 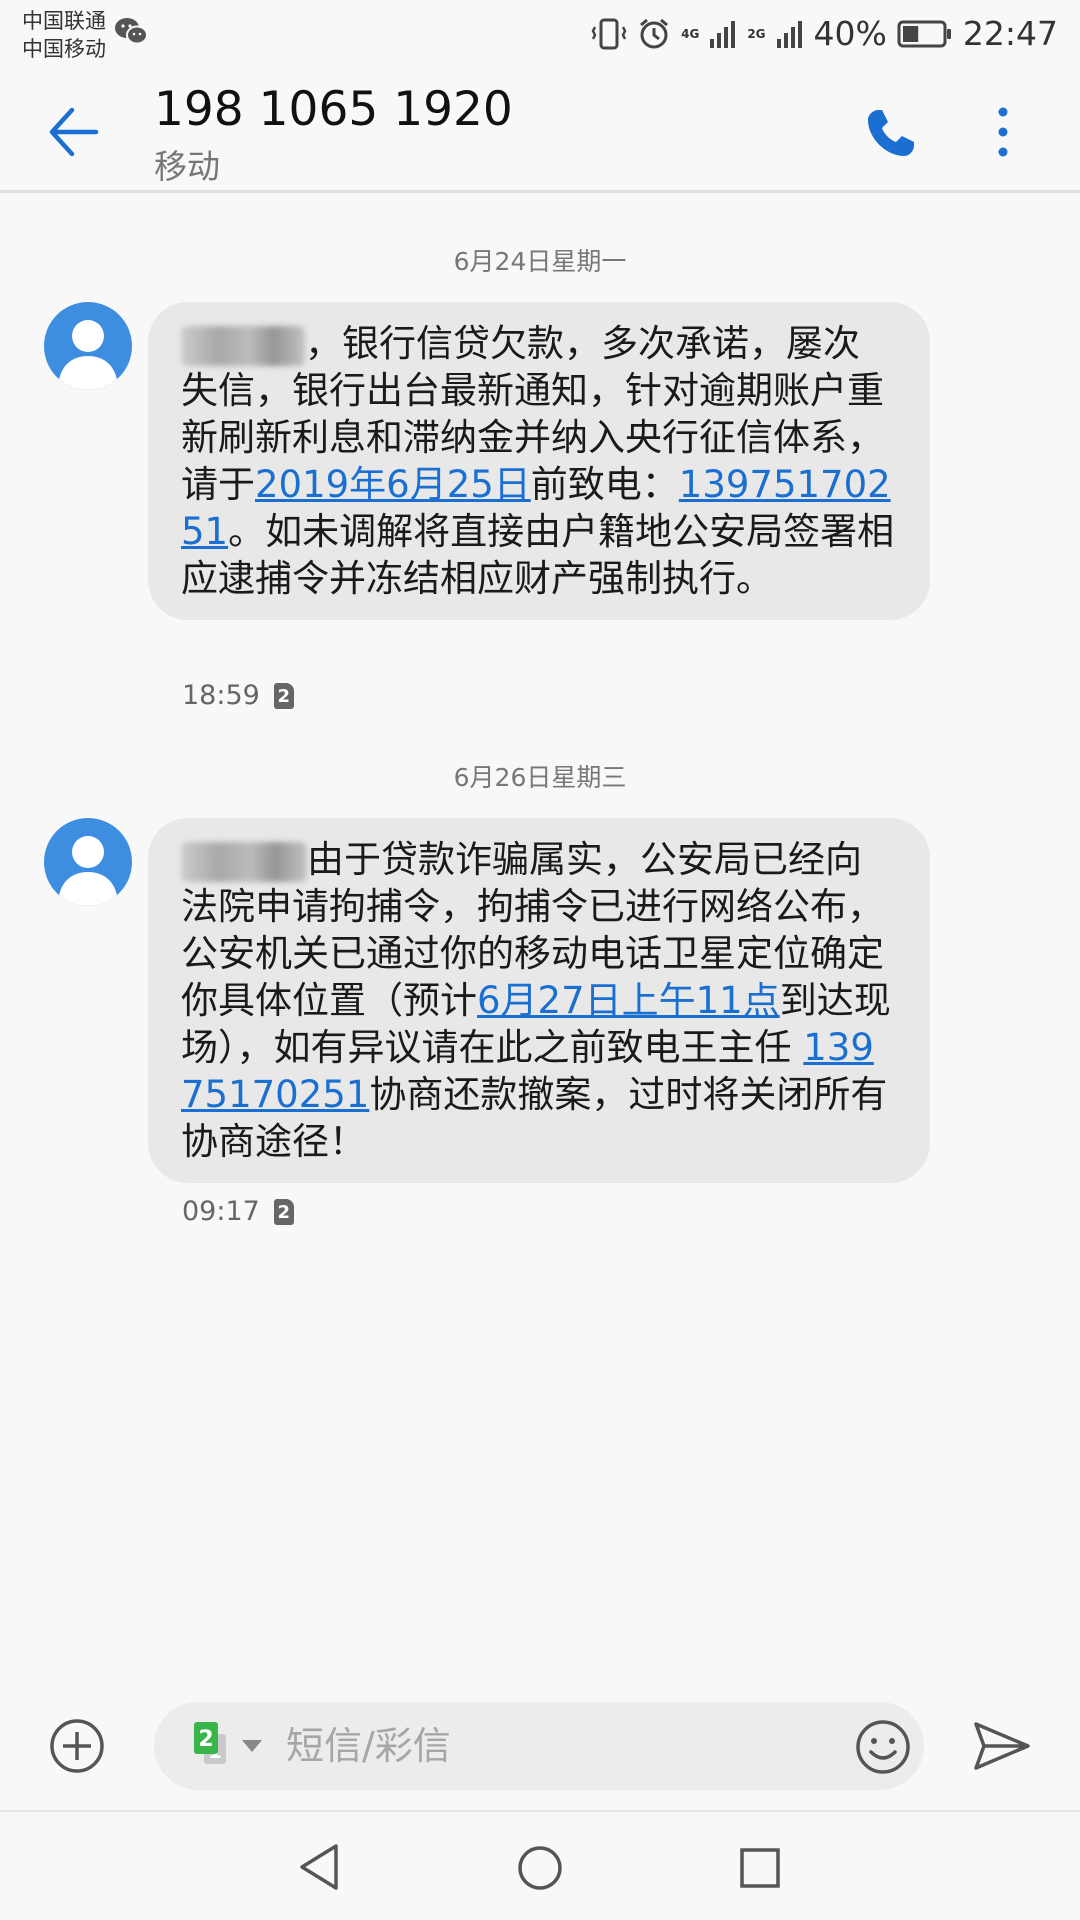 I want to click on message-time: 18:59, so click(x=221, y=695).